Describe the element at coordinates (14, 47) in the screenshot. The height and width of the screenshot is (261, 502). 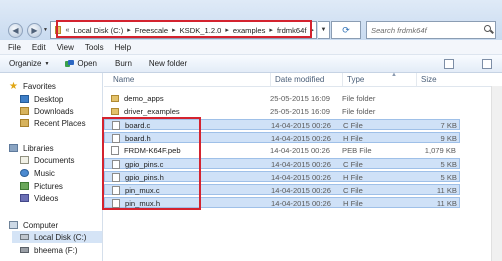
I see `menu-file: File` at that location.